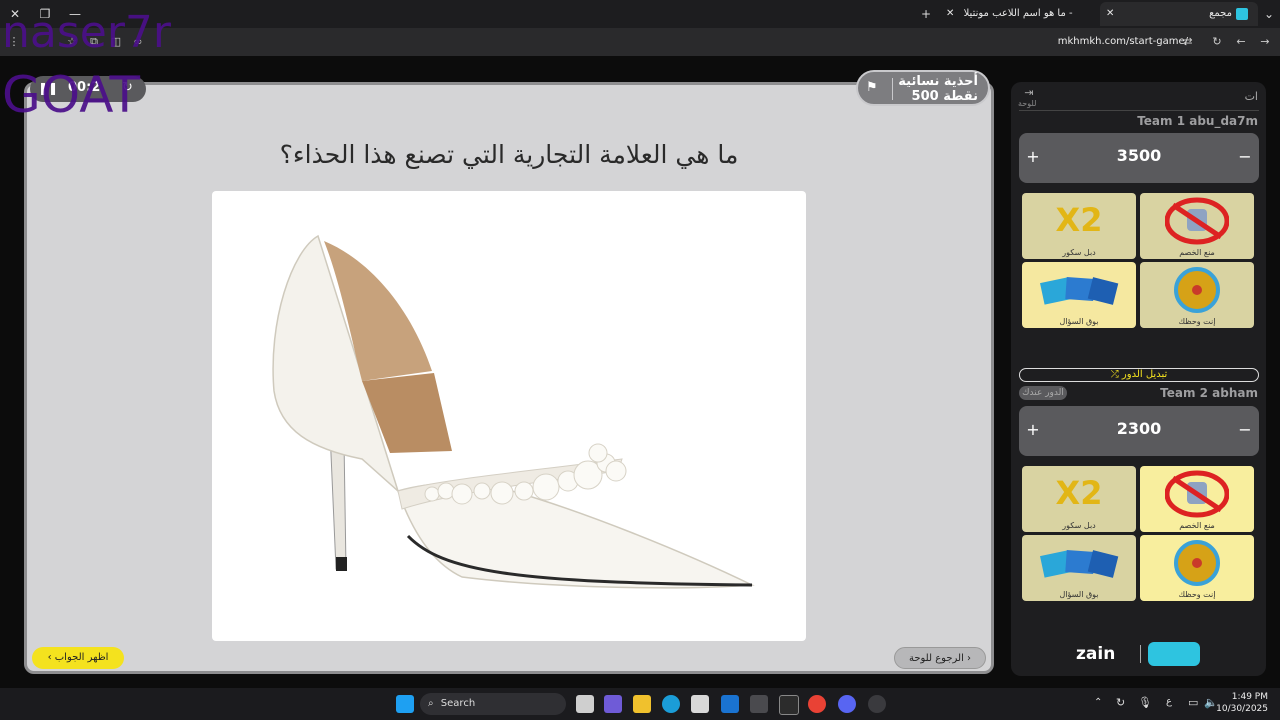 The image size is (1280, 720). What do you see at coordinates (1139, 428) in the screenshot?
I see `team-2-score: 2300` at bounding box center [1139, 428].